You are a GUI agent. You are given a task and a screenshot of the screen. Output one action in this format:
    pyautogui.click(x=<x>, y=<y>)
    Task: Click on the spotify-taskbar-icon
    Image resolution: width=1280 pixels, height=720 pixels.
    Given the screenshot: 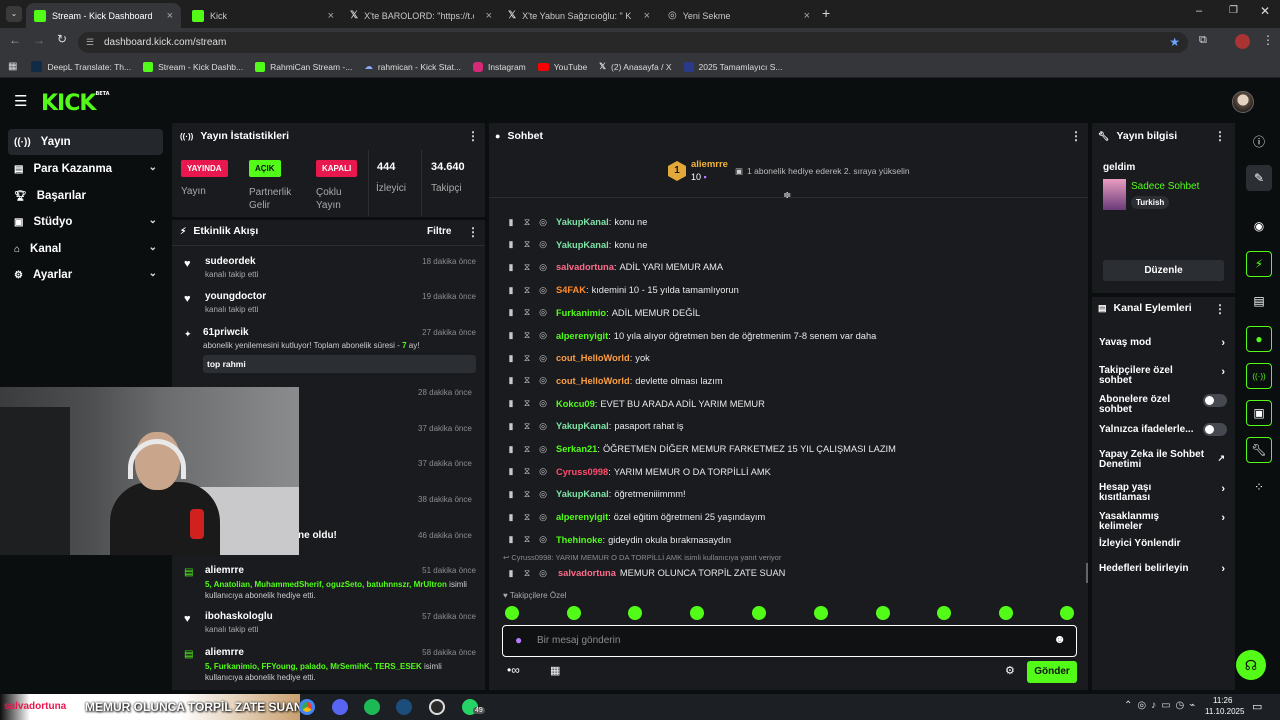 What is the action you would take?
    pyautogui.click(x=372, y=707)
    